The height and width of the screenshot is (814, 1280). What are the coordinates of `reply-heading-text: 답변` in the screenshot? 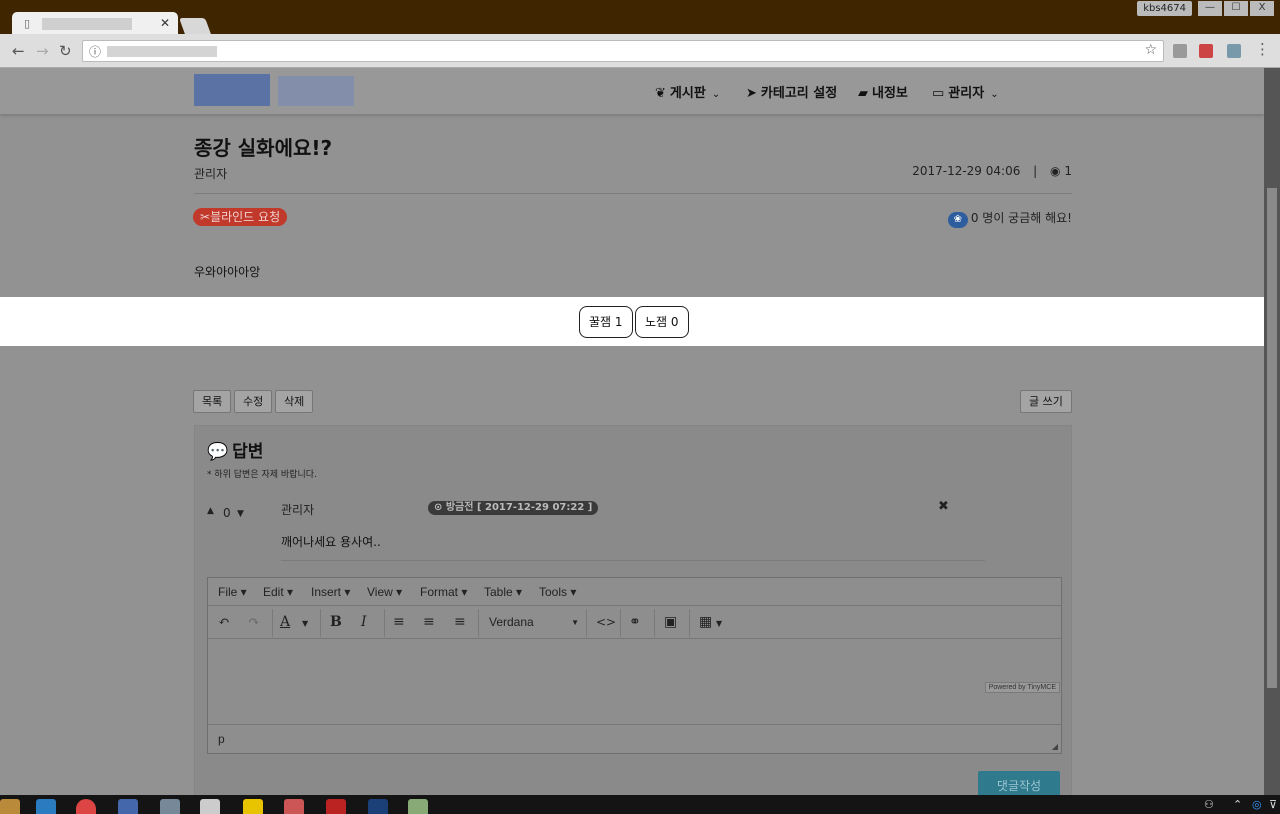 It's located at (248, 452).